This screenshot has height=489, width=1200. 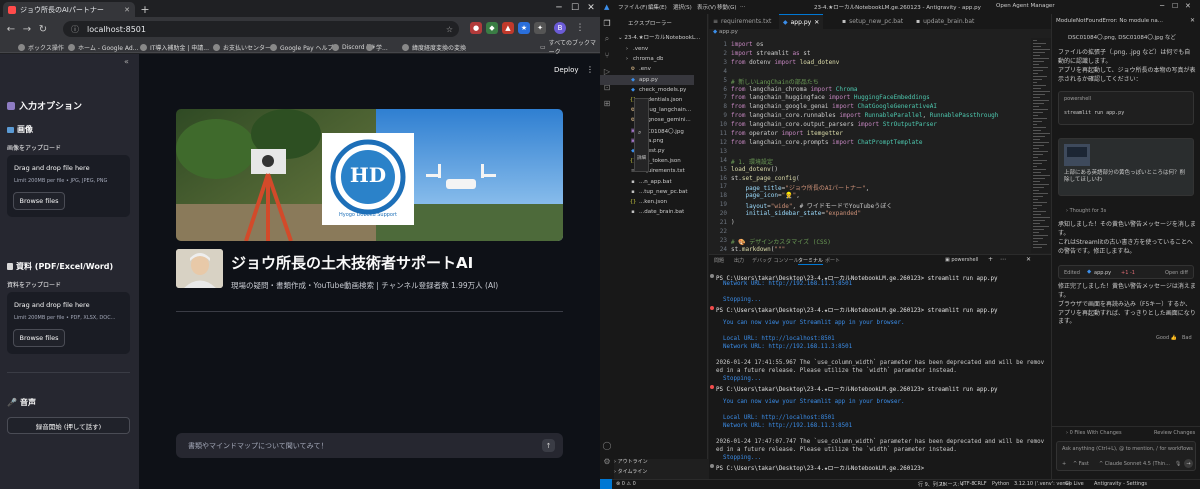 What do you see at coordinates (742, 21) in the screenshot?
I see `editor-tab: ≡ requirements.txt` at bounding box center [742, 21].